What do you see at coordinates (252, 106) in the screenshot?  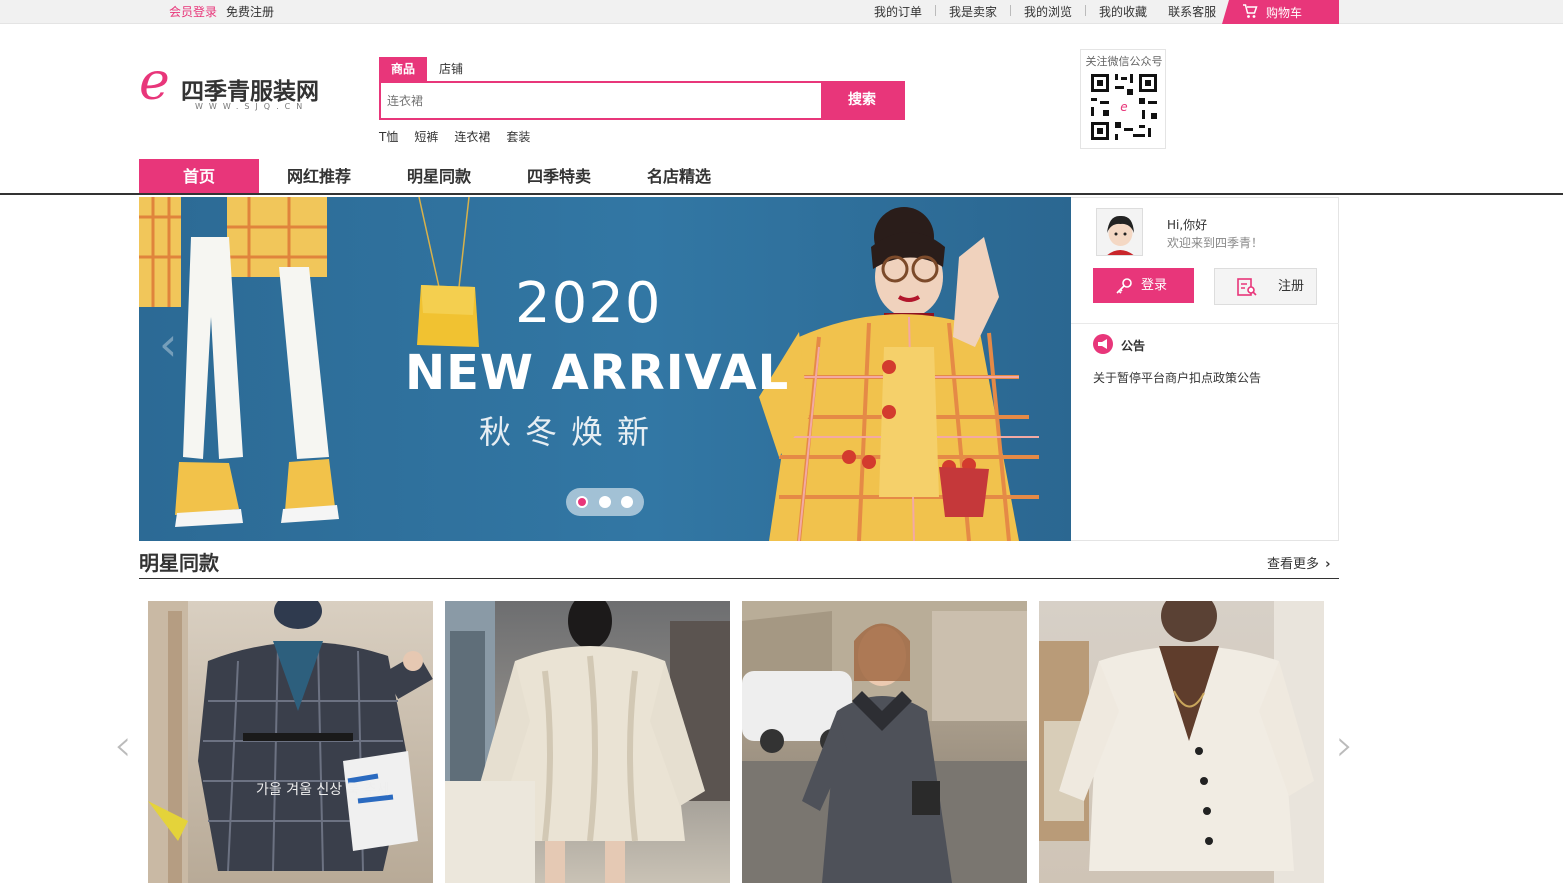 I see `logo-url: WWW.SJQ.CN` at bounding box center [252, 106].